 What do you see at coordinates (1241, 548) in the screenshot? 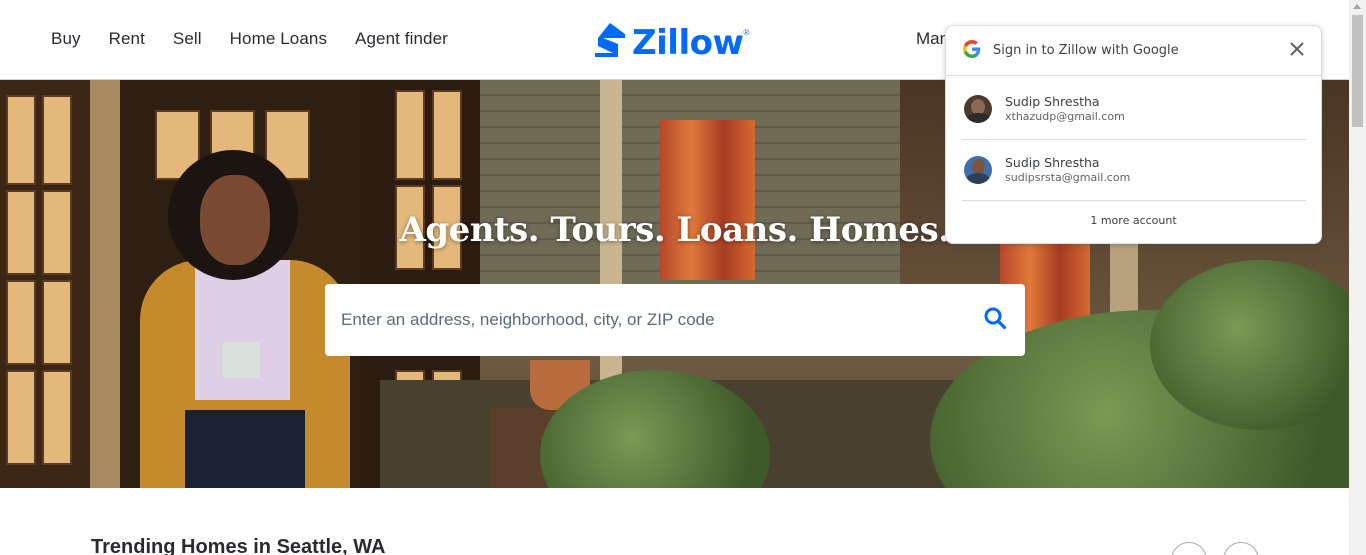
I see `carousel-next-button: ›` at bounding box center [1241, 548].